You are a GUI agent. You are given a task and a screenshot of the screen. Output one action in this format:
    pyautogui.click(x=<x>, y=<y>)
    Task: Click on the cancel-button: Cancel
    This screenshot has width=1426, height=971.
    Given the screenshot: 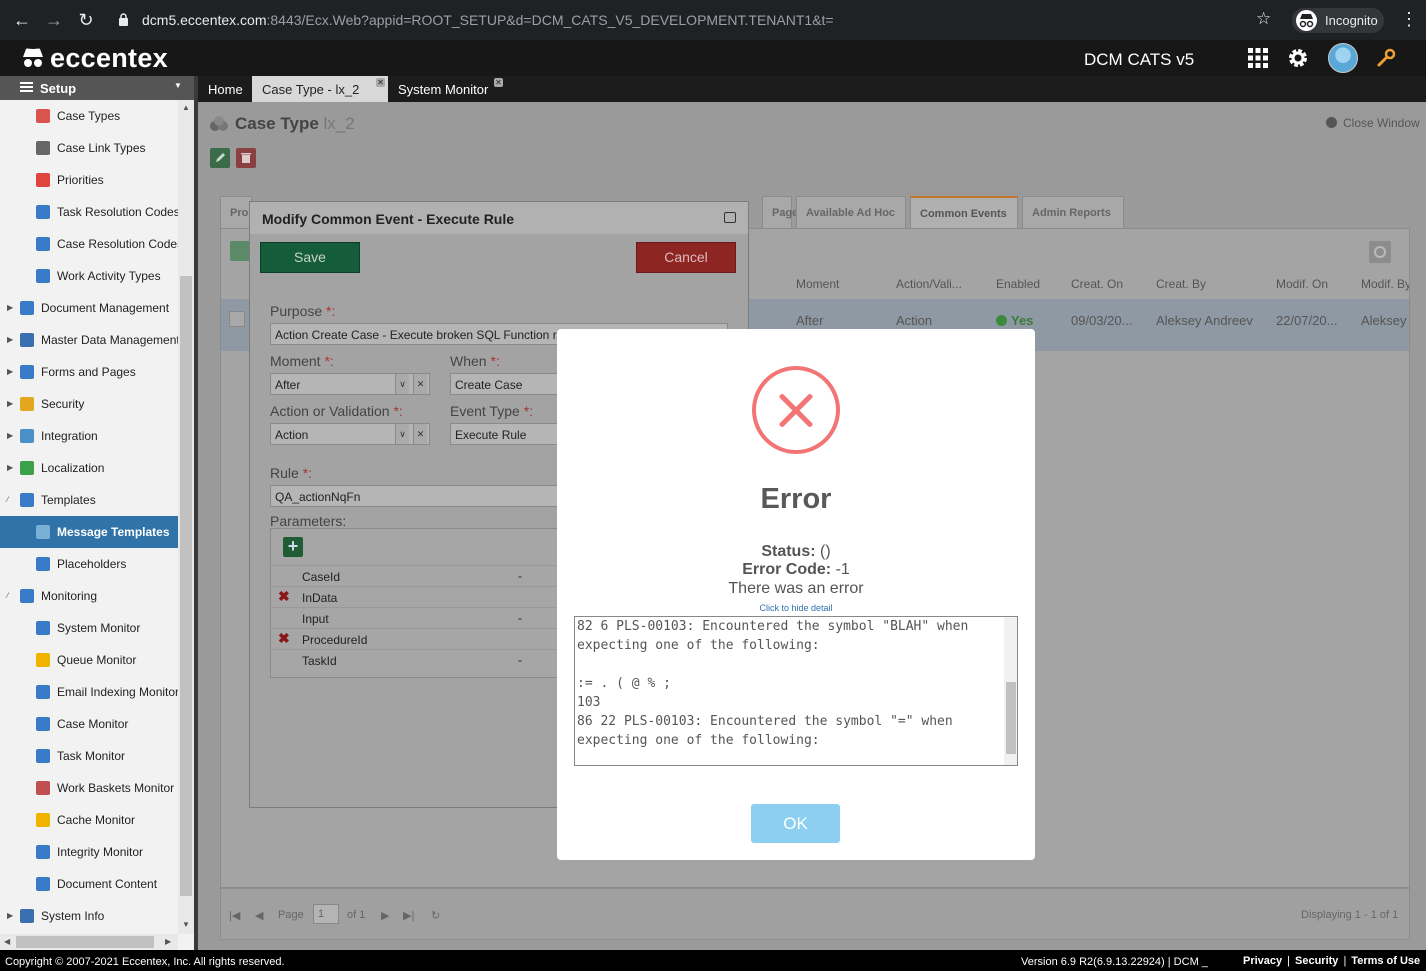 What is the action you would take?
    pyautogui.click(x=686, y=257)
    